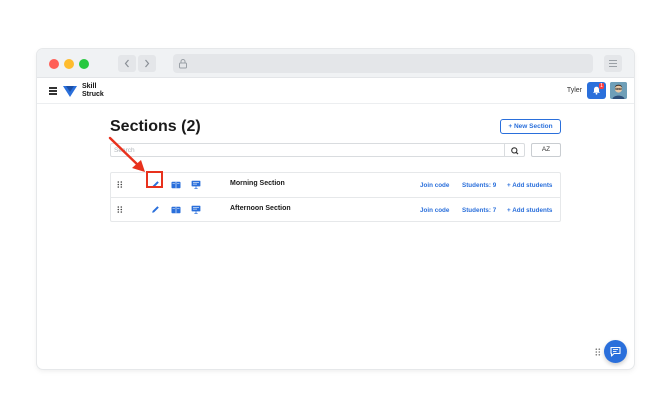 The height and width of the screenshot is (418, 670). I want to click on avatar-image, so click(618, 90).